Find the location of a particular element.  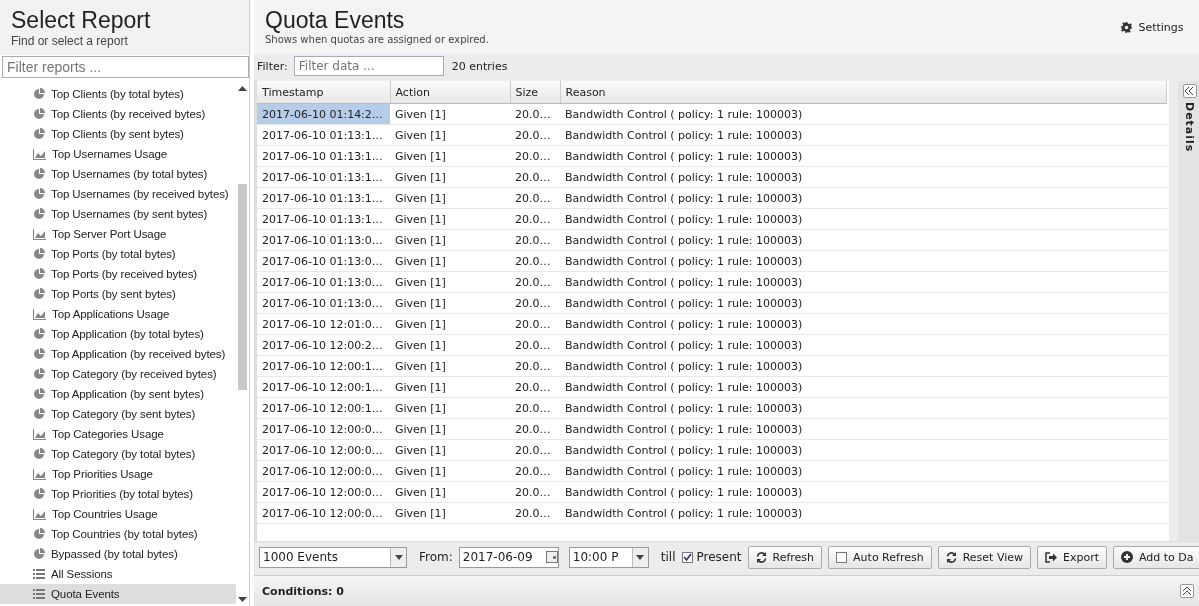

checkbox is located at coordinates (842, 557).